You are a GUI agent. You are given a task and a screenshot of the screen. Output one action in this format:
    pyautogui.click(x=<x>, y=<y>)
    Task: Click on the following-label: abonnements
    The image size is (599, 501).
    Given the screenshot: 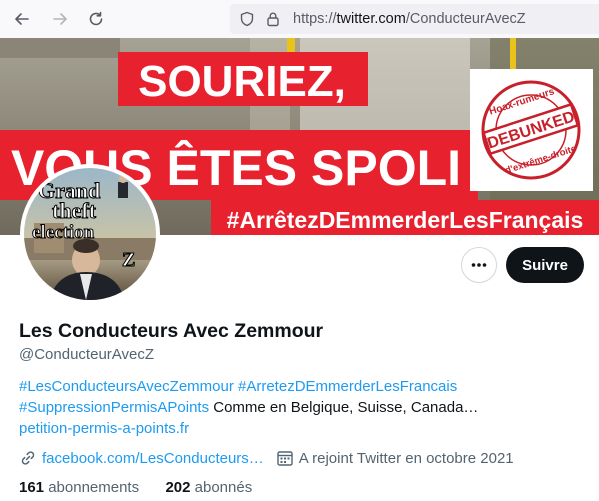 What is the action you would take?
    pyautogui.click(x=92, y=487)
    